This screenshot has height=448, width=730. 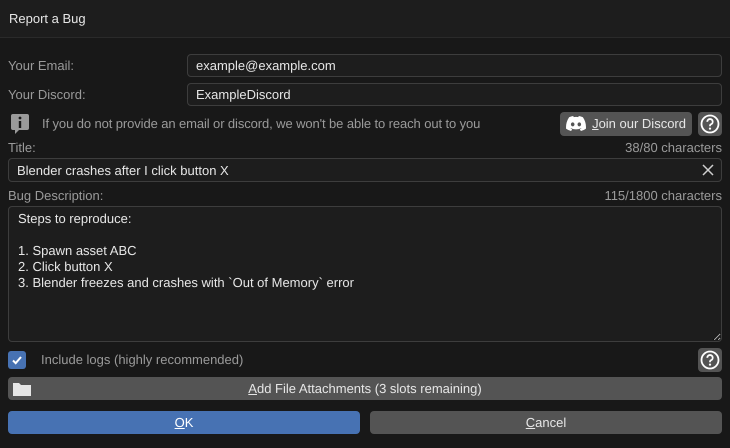 I want to click on input-field: ExampleDiscord, so click(x=454, y=94).